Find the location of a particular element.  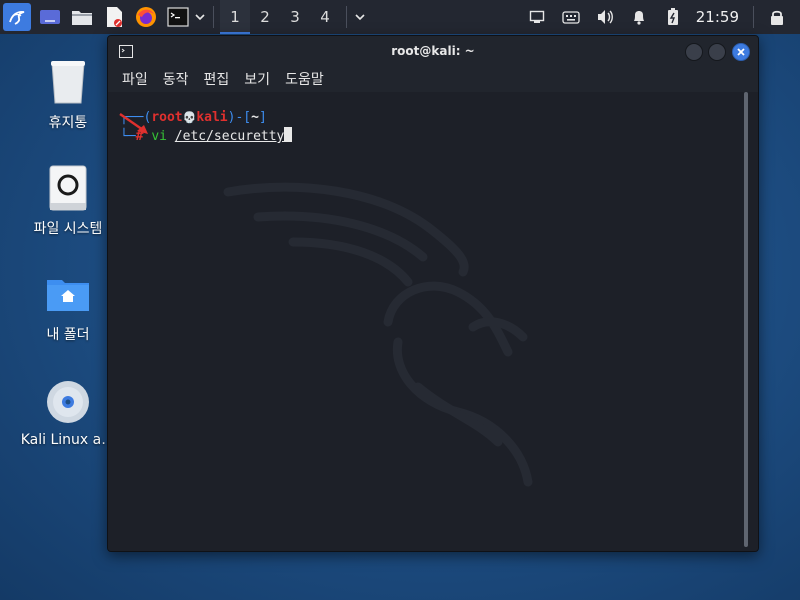

text-cursor is located at coordinates (288, 134).